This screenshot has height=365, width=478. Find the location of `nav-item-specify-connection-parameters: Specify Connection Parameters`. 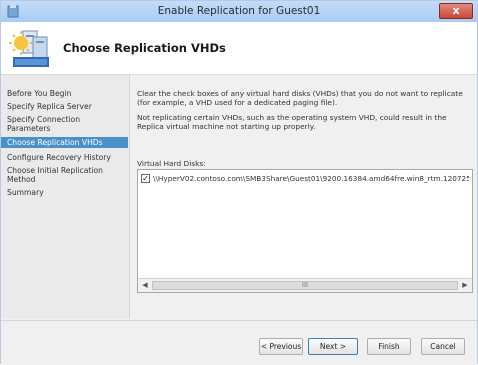

nav-item-specify-connection-parameters: Specify Connection Parameters is located at coordinates (56, 124).